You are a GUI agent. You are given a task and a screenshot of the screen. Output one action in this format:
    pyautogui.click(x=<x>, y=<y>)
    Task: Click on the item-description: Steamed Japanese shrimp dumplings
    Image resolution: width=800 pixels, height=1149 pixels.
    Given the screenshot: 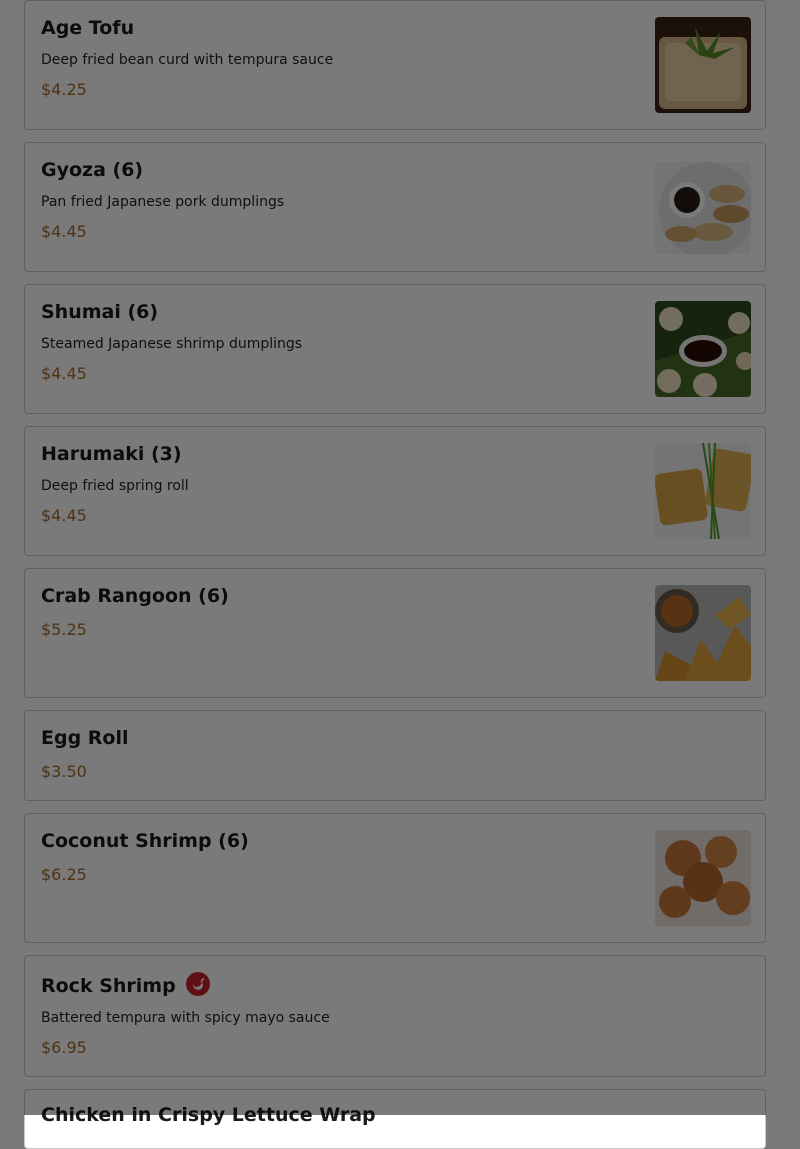 What is the action you would take?
    pyautogui.click(x=172, y=344)
    